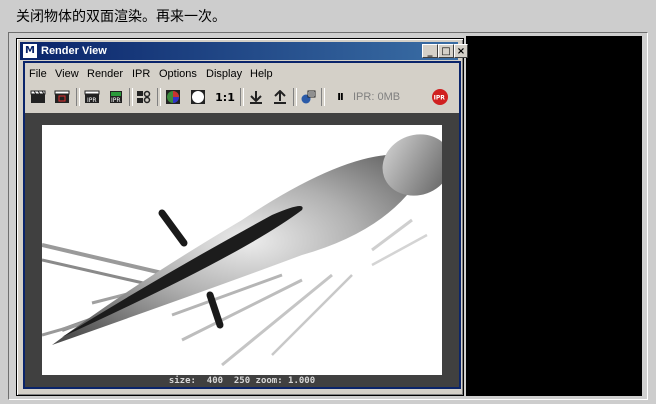 The image size is (656, 404). I want to click on window-title: Render View, so click(74, 51).